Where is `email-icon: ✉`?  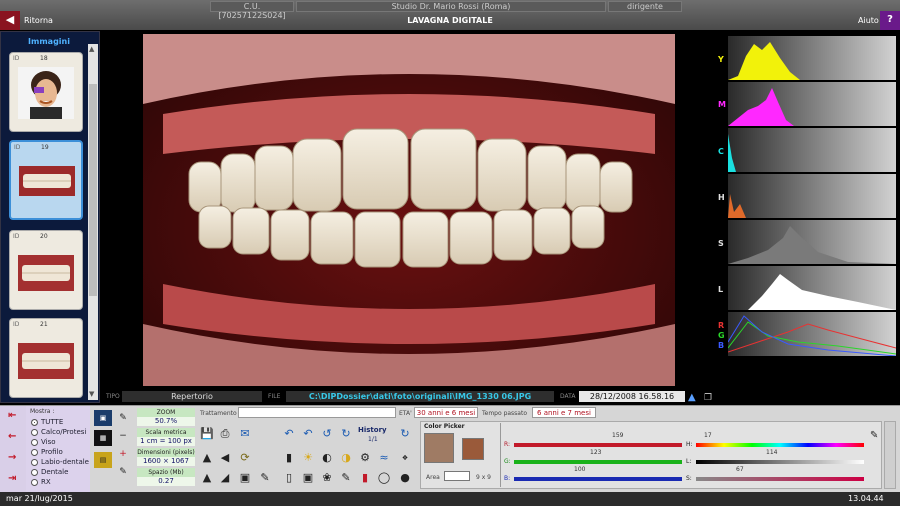 email-icon: ✉ is located at coordinates (245, 434).